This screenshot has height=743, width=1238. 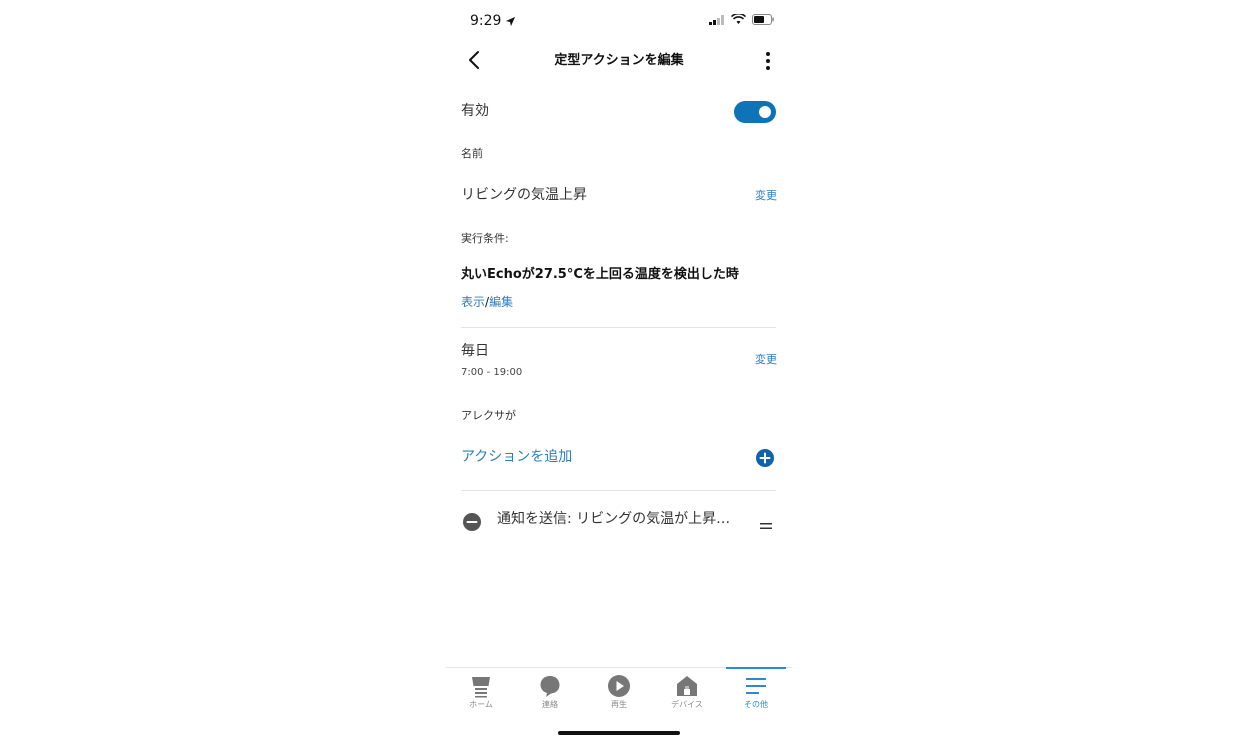 I want to click on add-action-button, so click(x=765, y=458).